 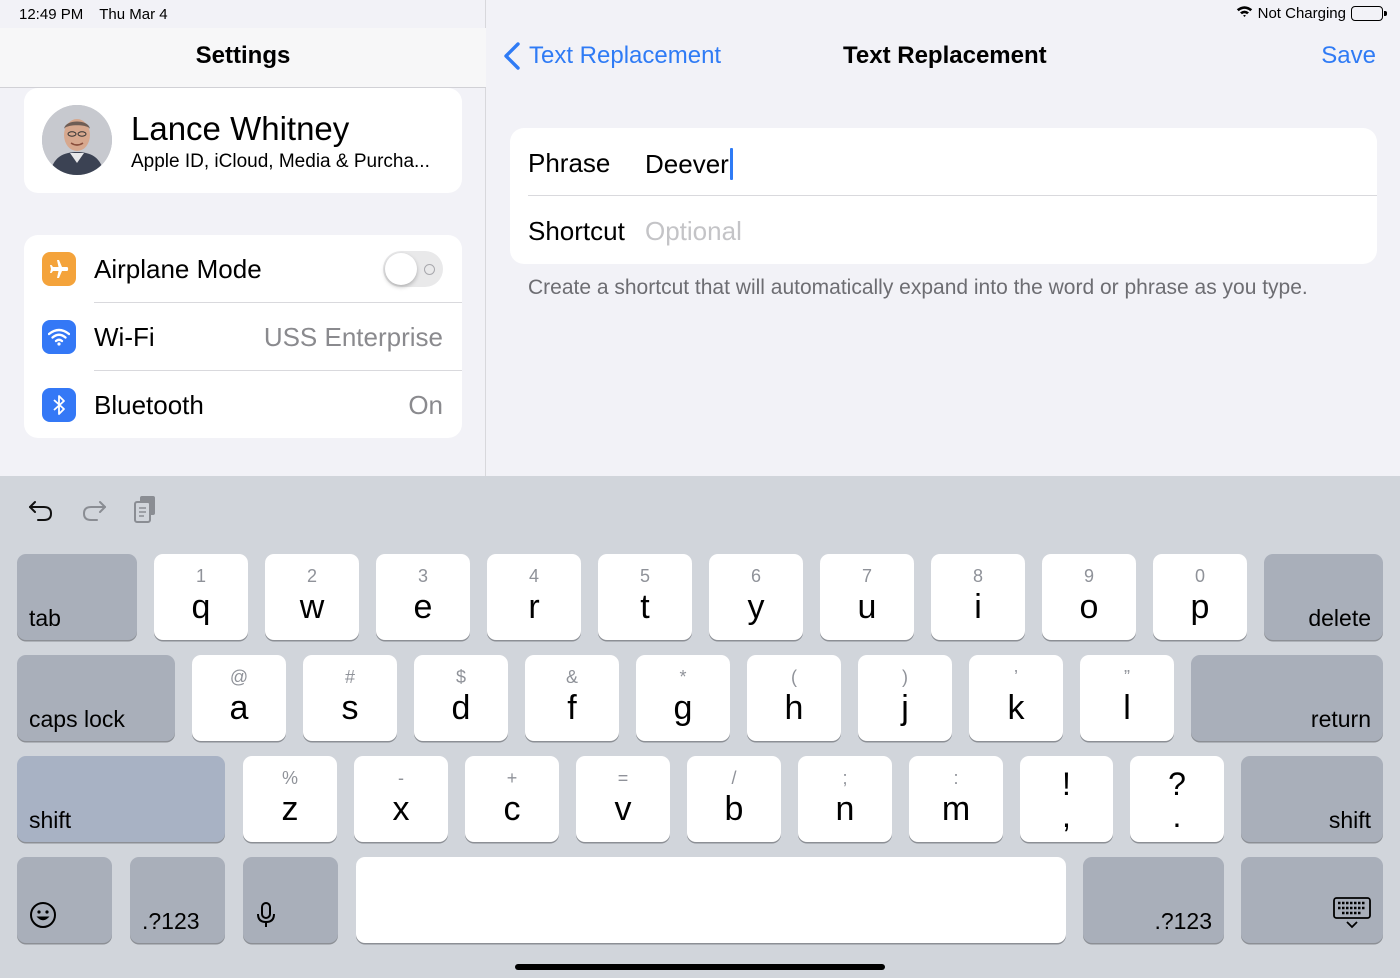 What do you see at coordinates (978, 597) in the screenshot?
I see `key-i: 8i` at bounding box center [978, 597].